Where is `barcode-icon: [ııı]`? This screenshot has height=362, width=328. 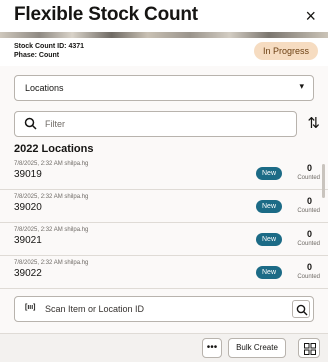
barcode-icon: [ııı] is located at coordinates (30, 307).